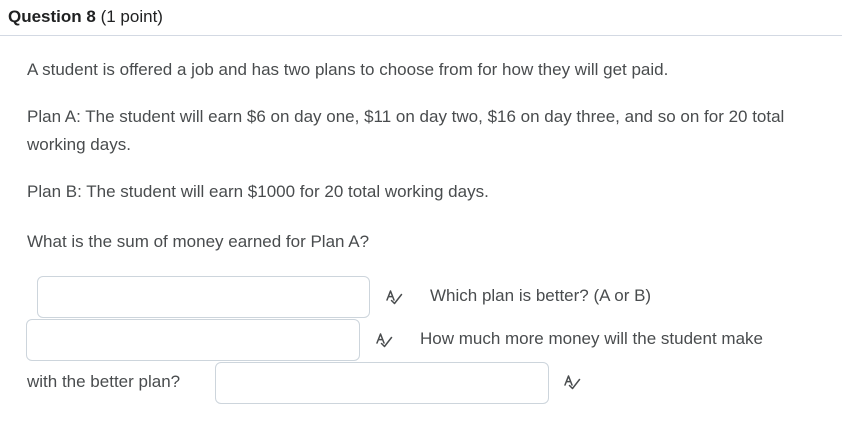 The image size is (842, 436). I want to click on question-number: Question 8, so click(52, 16).